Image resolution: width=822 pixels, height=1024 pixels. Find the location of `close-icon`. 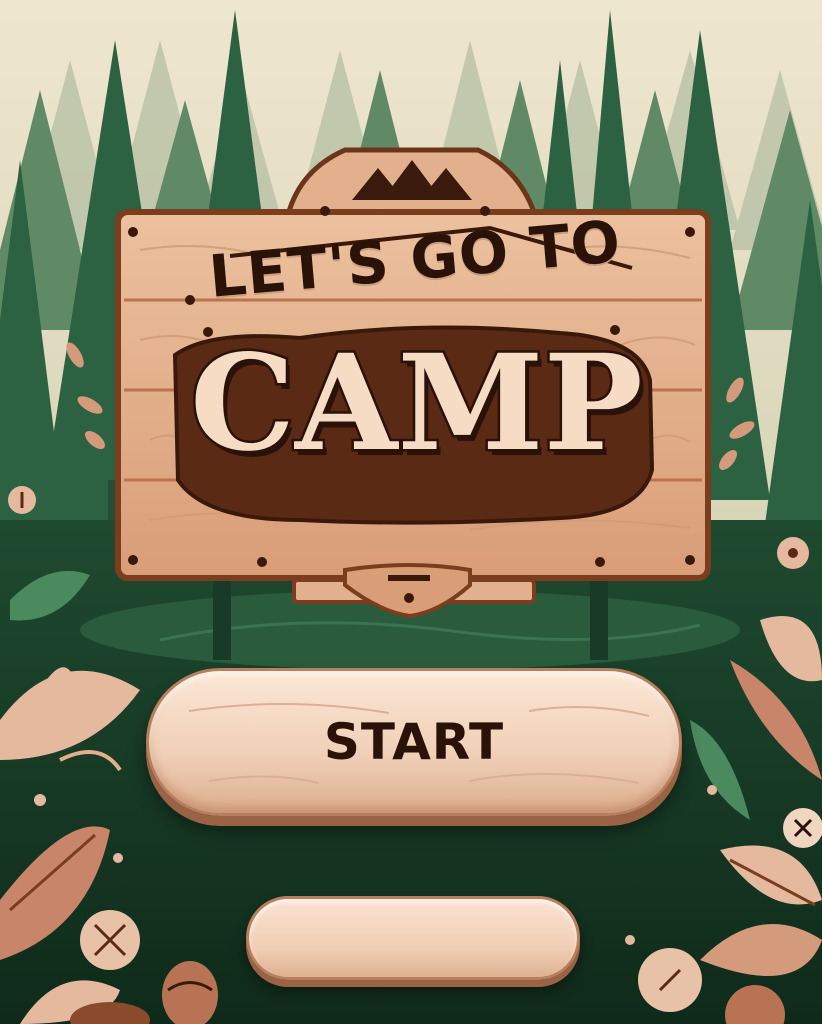

close-icon is located at coordinates (802, 828).